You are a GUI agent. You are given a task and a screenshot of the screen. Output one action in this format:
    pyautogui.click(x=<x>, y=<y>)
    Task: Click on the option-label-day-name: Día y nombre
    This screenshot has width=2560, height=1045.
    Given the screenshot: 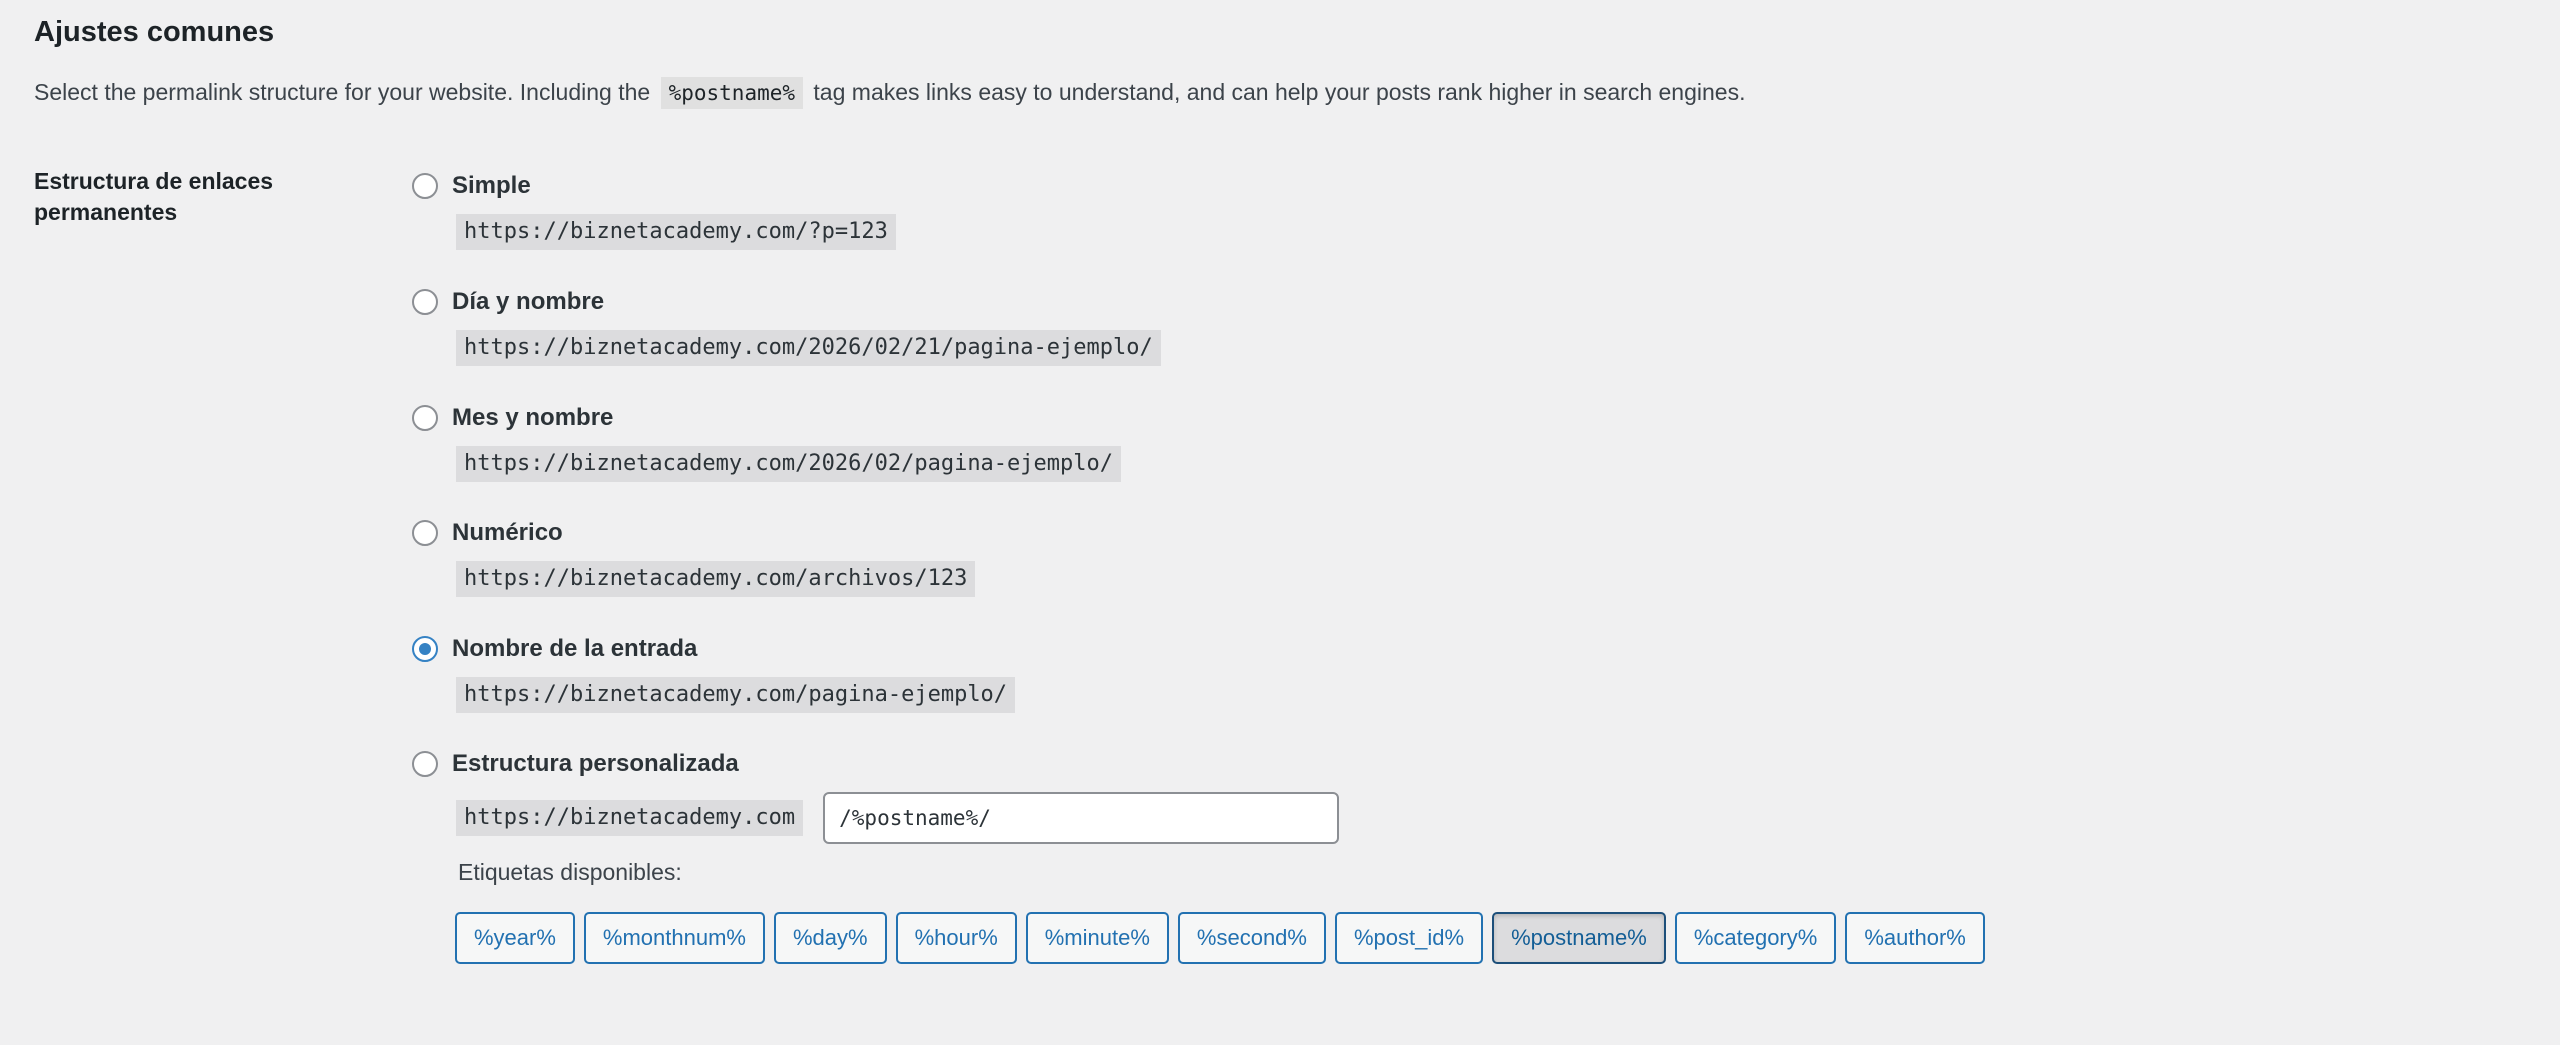 What is the action you would take?
    pyautogui.click(x=528, y=302)
    